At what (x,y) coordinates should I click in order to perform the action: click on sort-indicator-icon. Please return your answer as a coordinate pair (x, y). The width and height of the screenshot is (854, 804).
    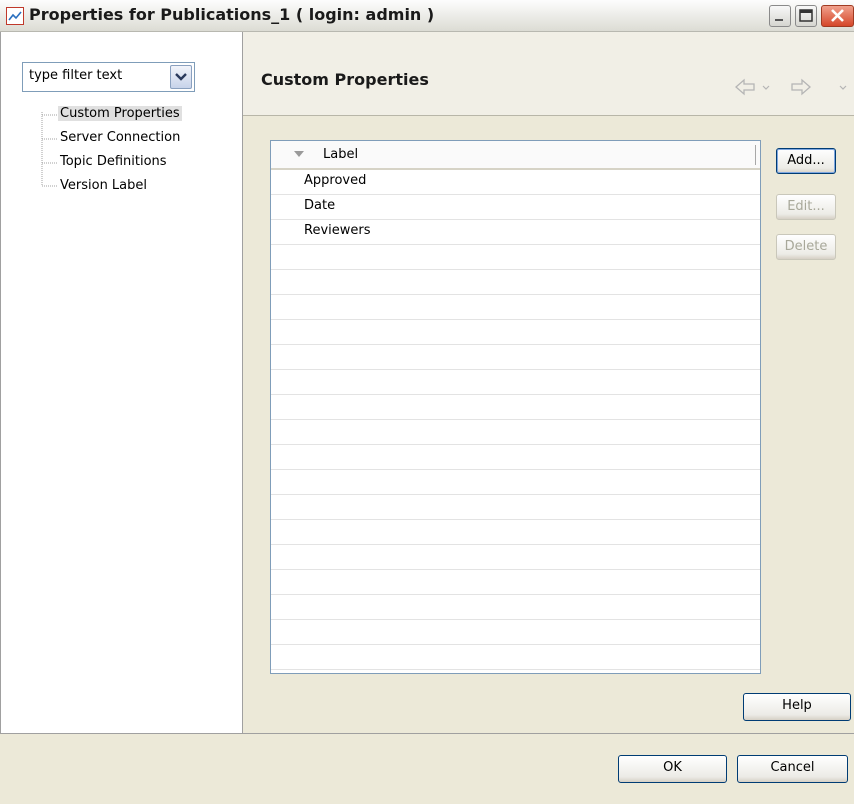
    Looking at the image, I should click on (299, 154).